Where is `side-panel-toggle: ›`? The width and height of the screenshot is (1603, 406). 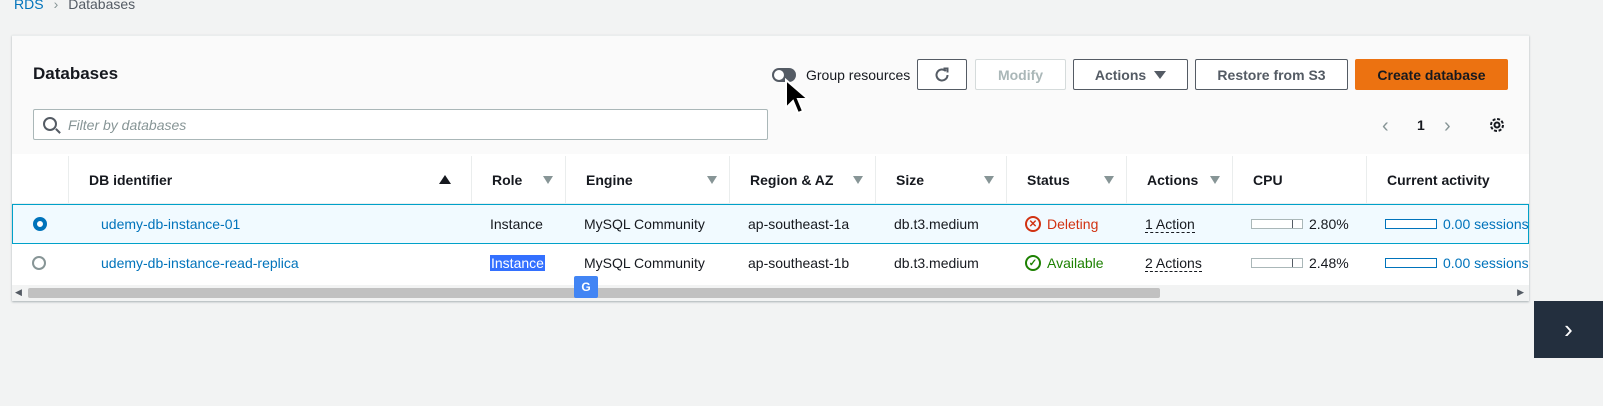 side-panel-toggle: › is located at coordinates (1568, 329).